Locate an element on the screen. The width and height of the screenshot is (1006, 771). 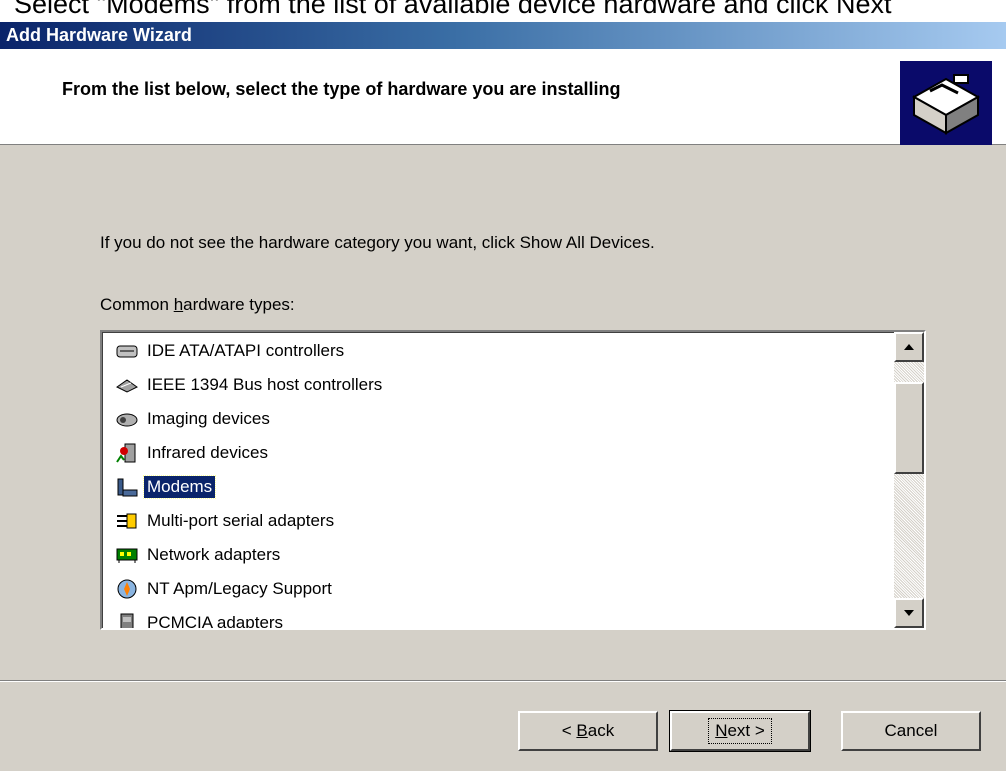
back-button: < Back is located at coordinates (588, 731).